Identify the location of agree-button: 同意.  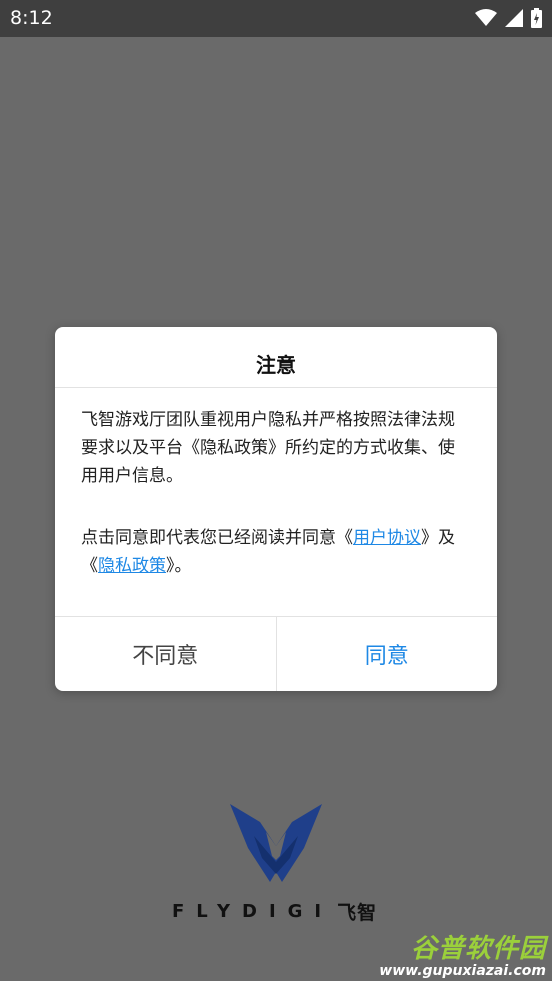
(387, 654).